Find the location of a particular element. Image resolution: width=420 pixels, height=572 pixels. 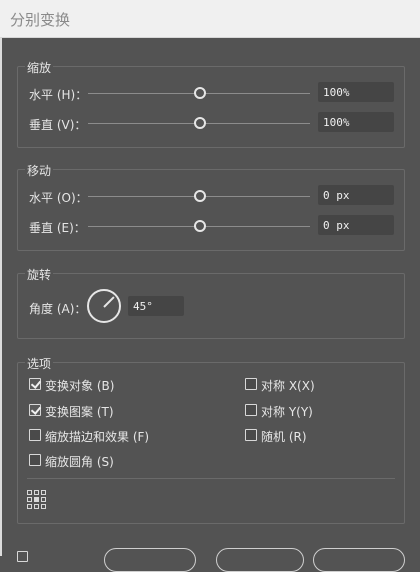

cancel-button is located at coordinates (359, 560).